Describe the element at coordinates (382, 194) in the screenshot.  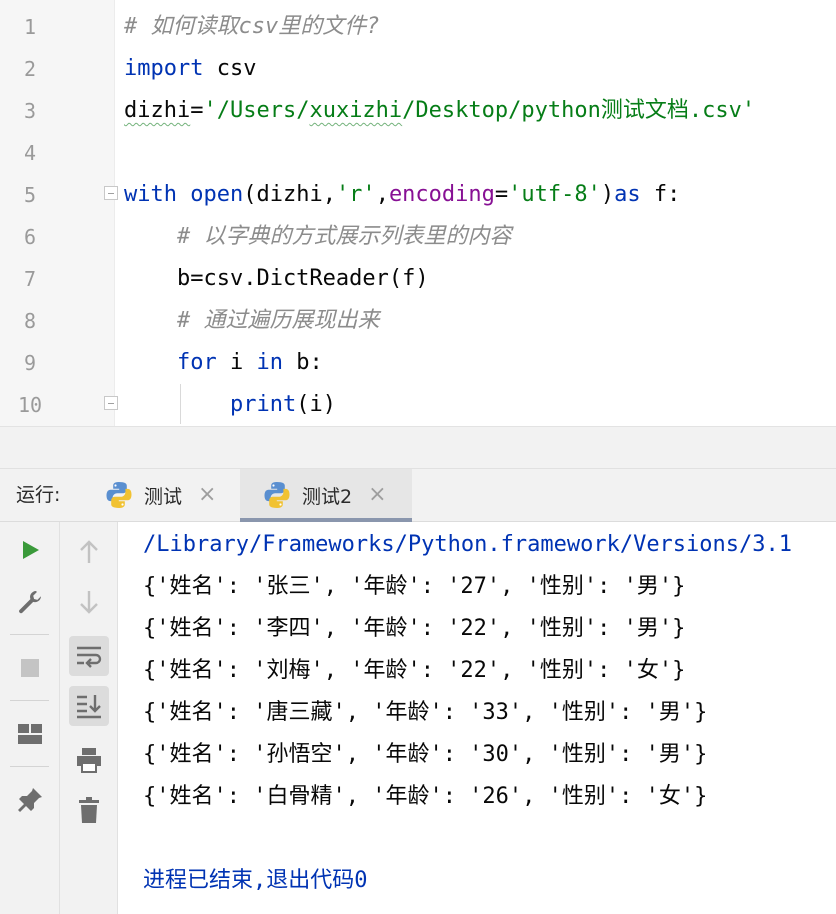
I see `code-token: ,` at that location.